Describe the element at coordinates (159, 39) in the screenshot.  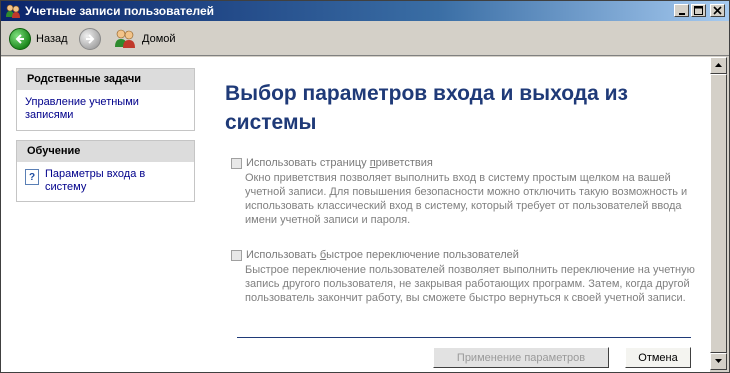
I see `home-label: Домой` at that location.